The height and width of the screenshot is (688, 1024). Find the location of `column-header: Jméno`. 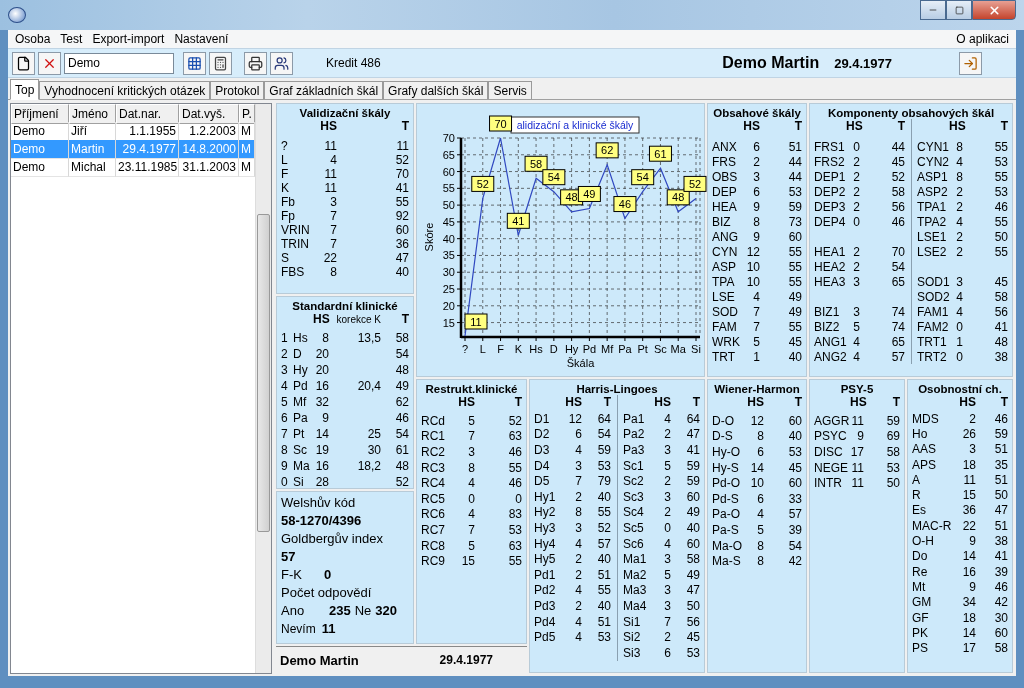

column-header: Jméno is located at coordinates (92, 114).